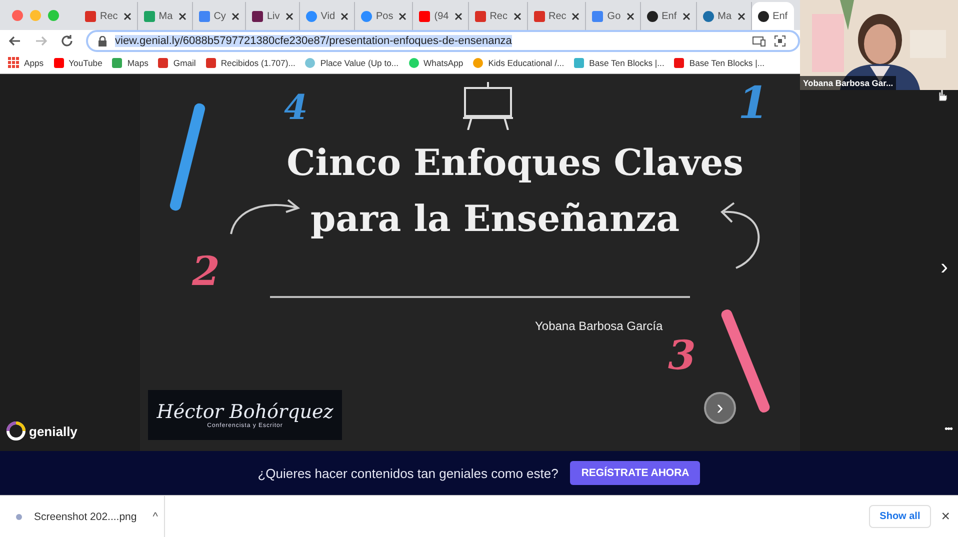 This screenshot has width=958, height=537. I want to click on author-name: Yobana Barbosa García, so click(599, 326).